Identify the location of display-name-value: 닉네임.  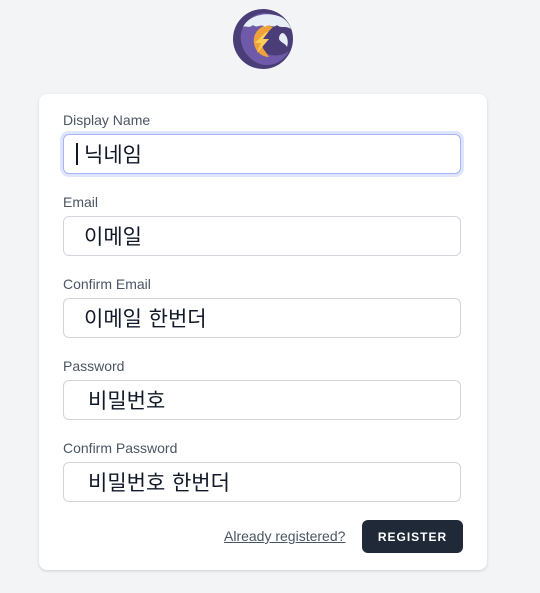
(113, 155).